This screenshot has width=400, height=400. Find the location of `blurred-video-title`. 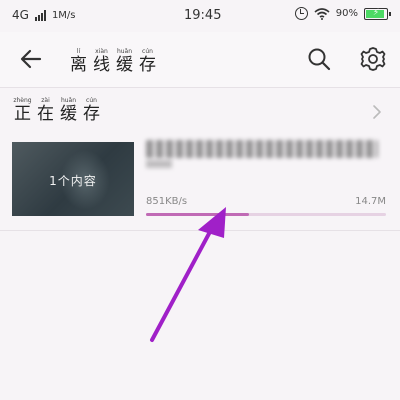

blurred-video-title is located at coordinates (262, 149).